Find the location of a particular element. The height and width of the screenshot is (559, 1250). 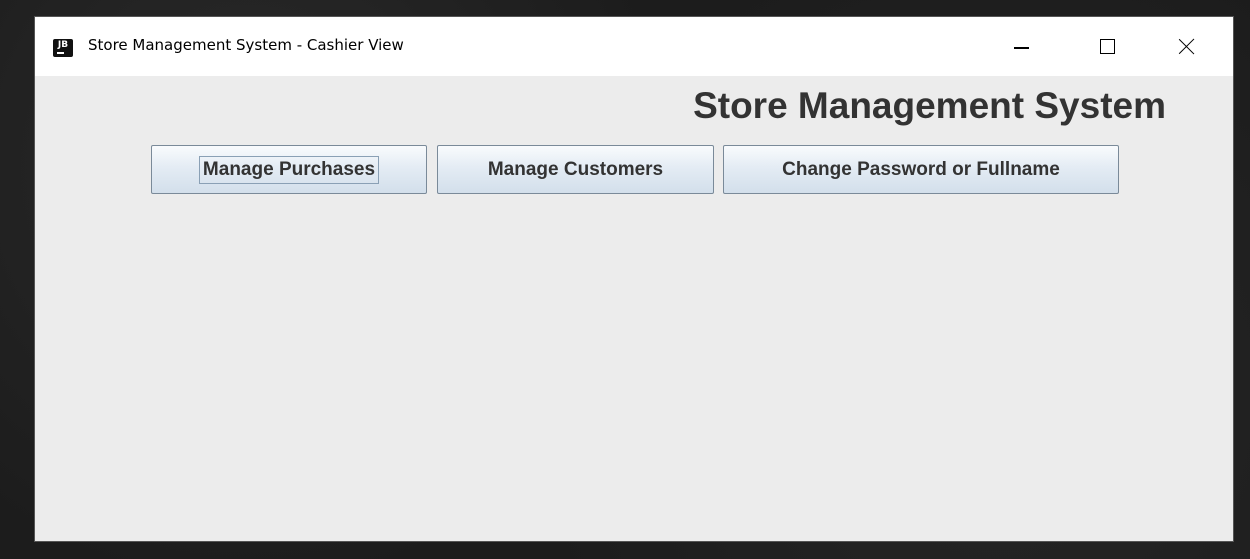

app-icon-bar is located at coordinates (60, 53).